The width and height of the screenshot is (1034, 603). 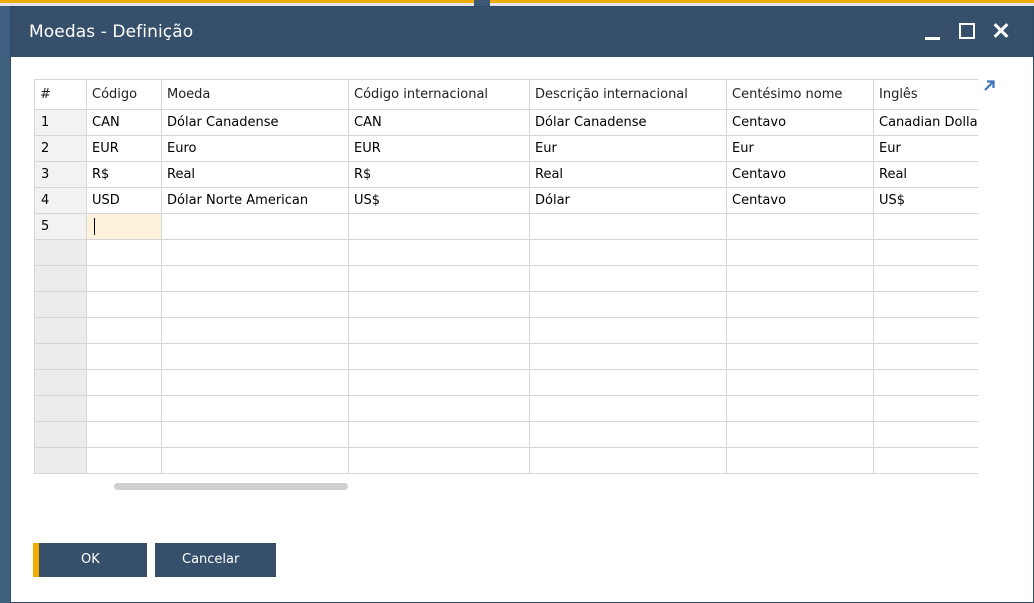 I want to click on cell-hundredth-name: Eur, so click(x=800, y=148).